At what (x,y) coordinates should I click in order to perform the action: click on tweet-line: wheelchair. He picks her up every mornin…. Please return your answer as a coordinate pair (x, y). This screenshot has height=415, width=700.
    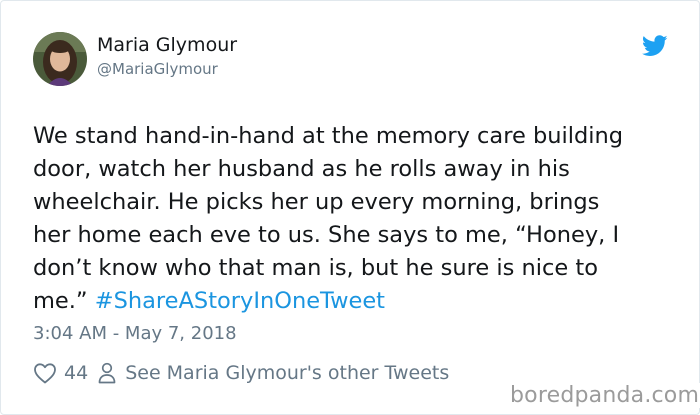
    Looking at the image, I should click on (316, 202).